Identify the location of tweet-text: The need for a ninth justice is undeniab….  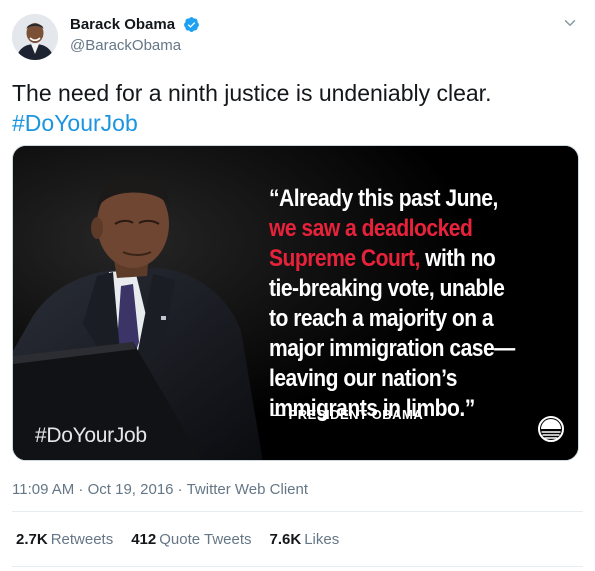
(297, 108).